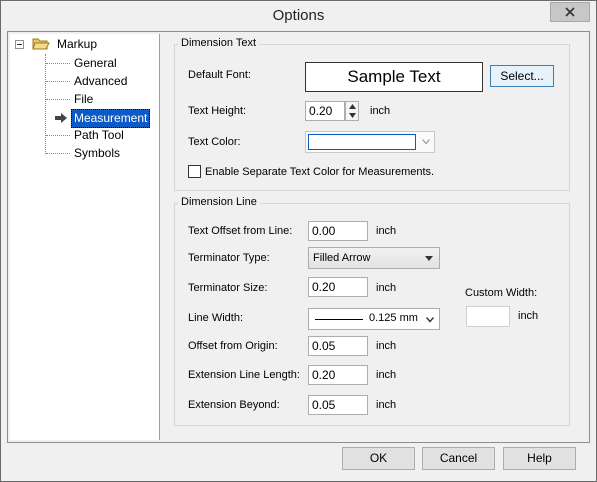 Image resolution: width=597 pixels, height=482 pixels. I want to click on line-width-select: 0.125 mm, so click(374, 319).